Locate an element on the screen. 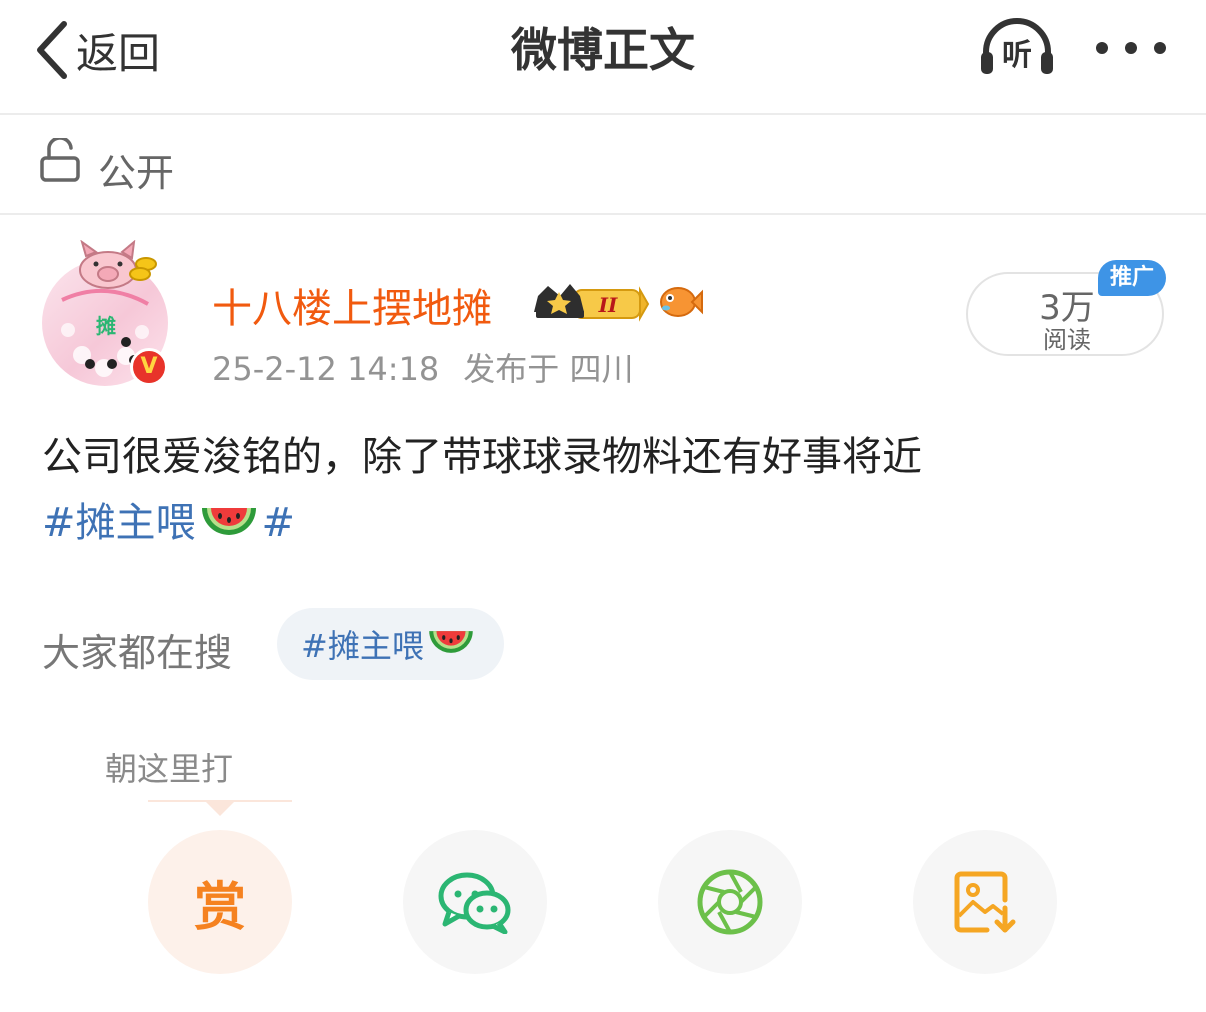  post-text: 公司很爱浚铭的，除了带球球录物料还有好事将近 is located at coordinates (482, 457).